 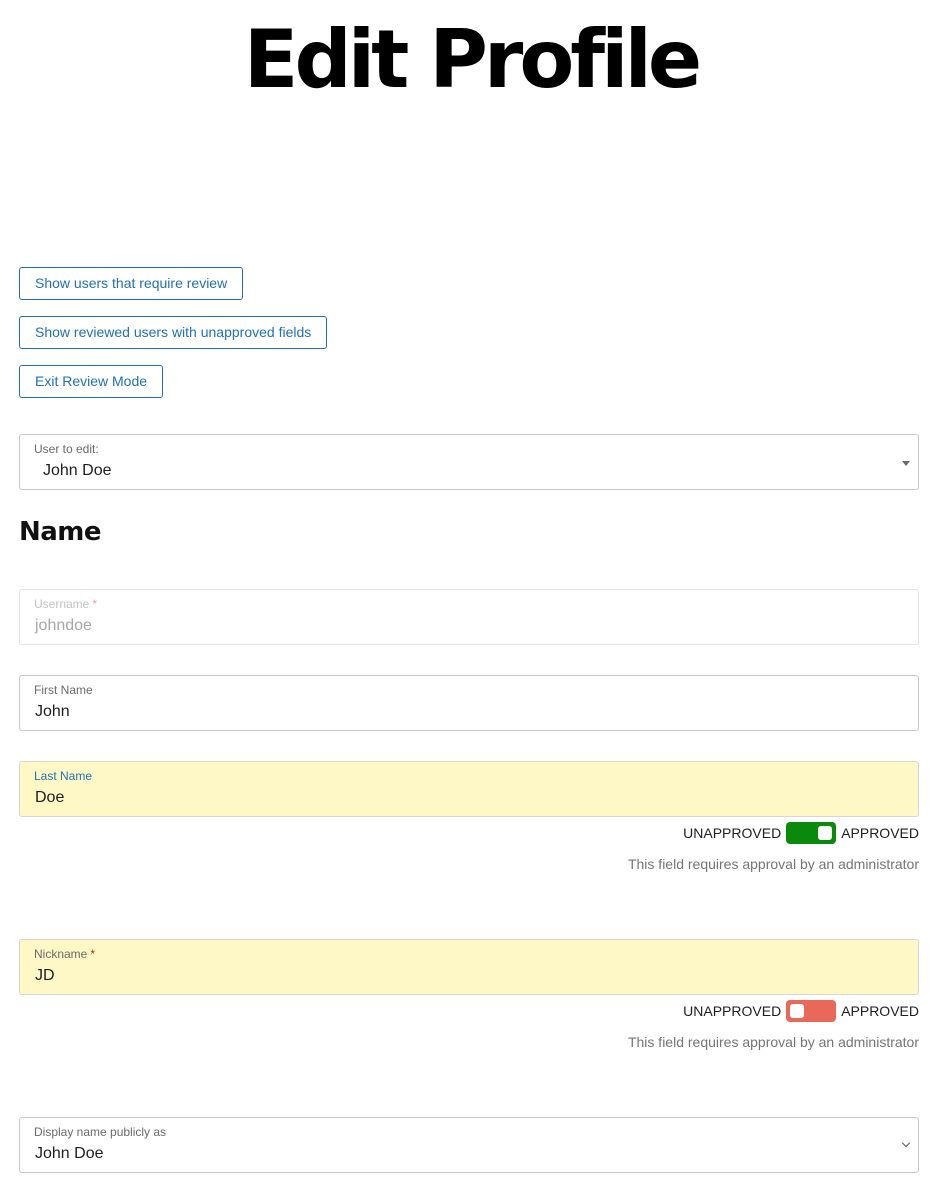 I want to click on chevron-down-icon, so click(x=906, y=1143).